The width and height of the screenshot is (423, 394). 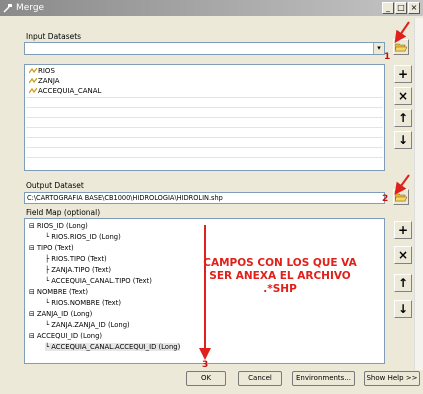 What do you see at coordinates (205, 365) in the screenshot?
I see `annotation-number-3: 3` at bounding box center [205, 365].